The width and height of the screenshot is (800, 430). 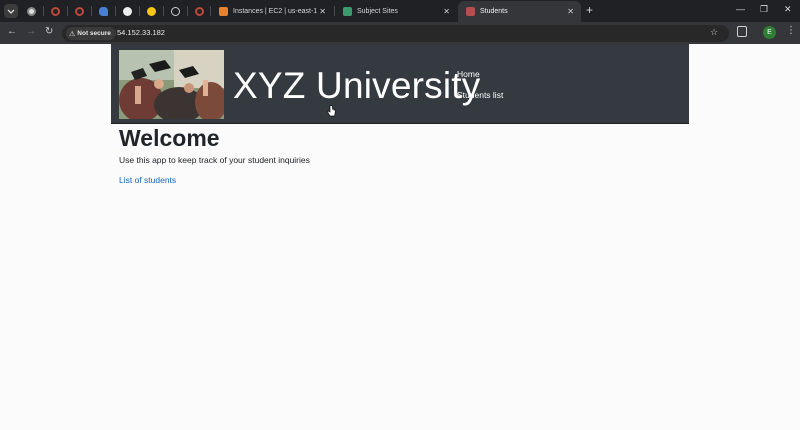 What do you see at coordinates (275, 11) in the screenshot?
I see `tab-title: Instances | EC2 | us-east-1` at bounding box center [275, 11].